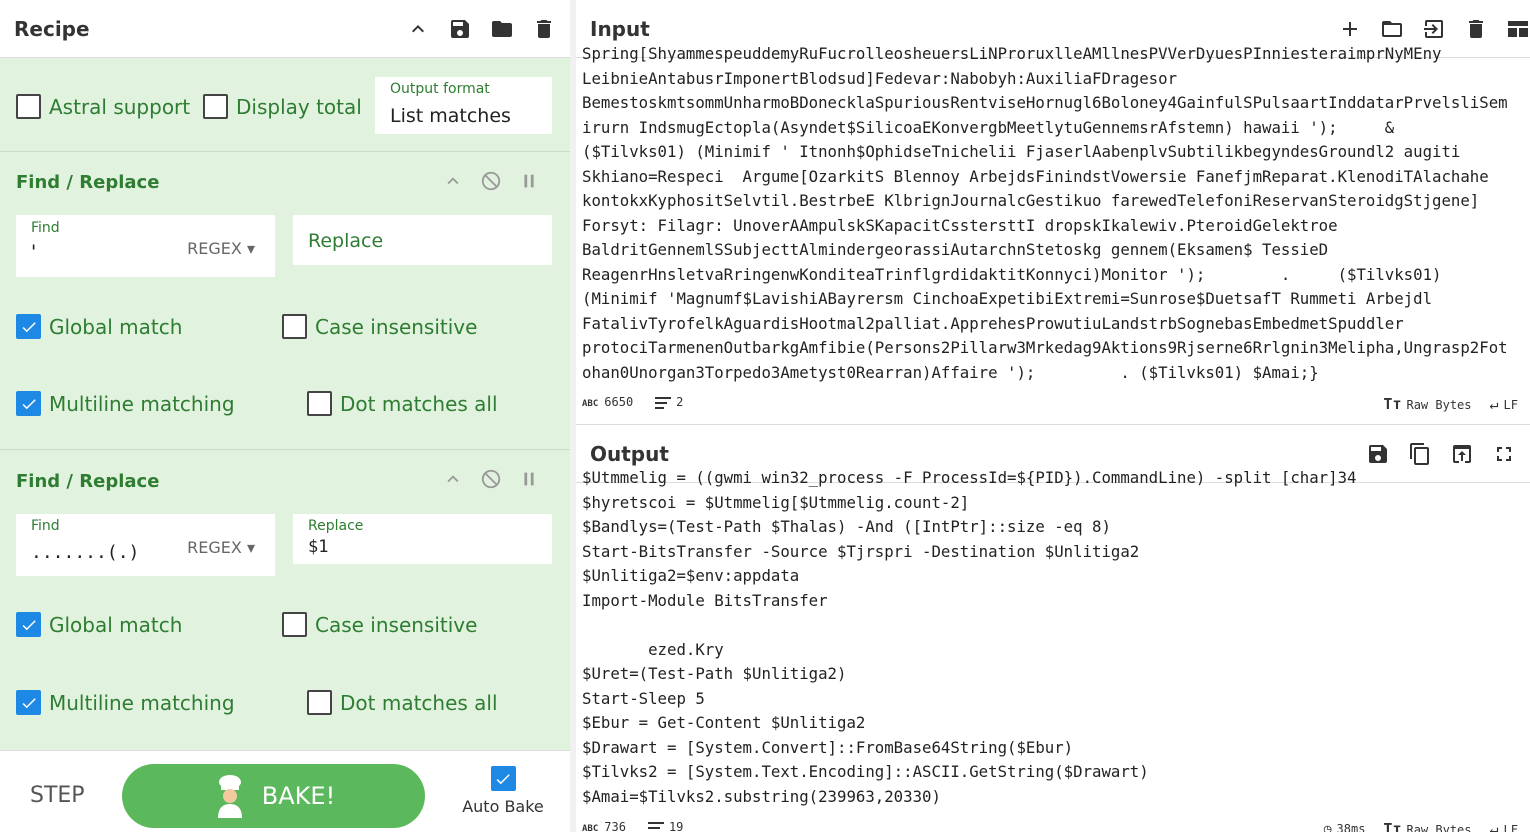 This screenshot has height=832, width=1530. I want to click on astral-support-checkbox: Astral support, so click(103, 106).